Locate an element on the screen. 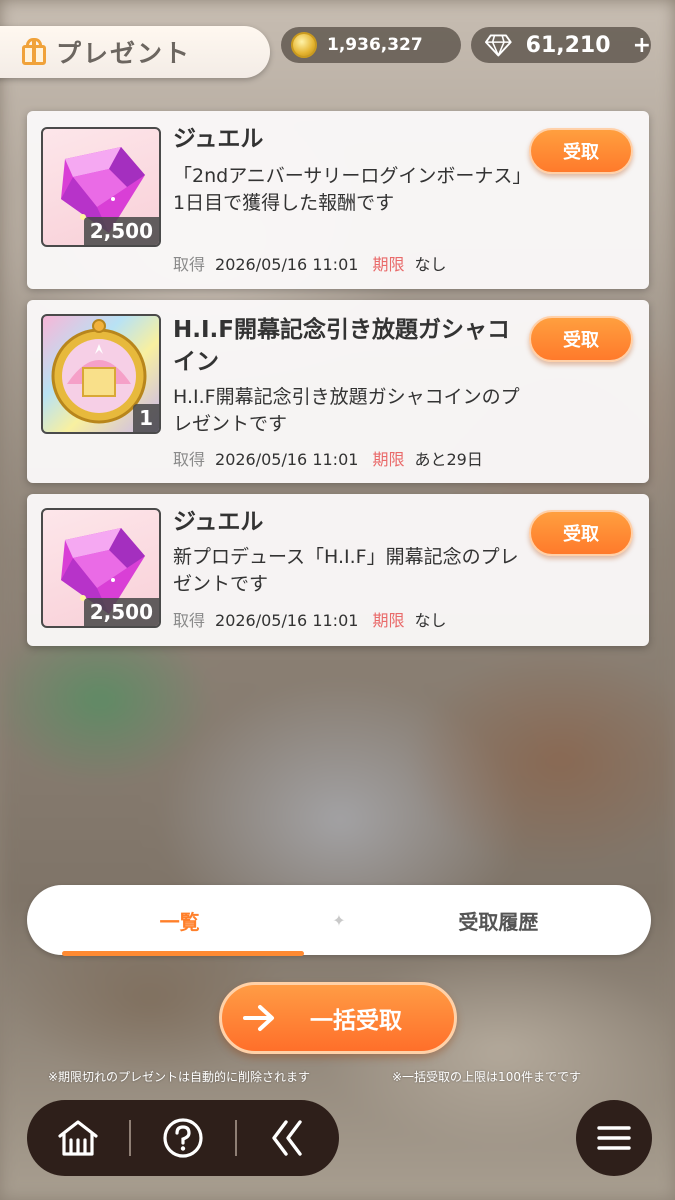 The width and height of the screenshot is (675, 1200). expiry-value: あと29日 is located at coordinates (448, 459).